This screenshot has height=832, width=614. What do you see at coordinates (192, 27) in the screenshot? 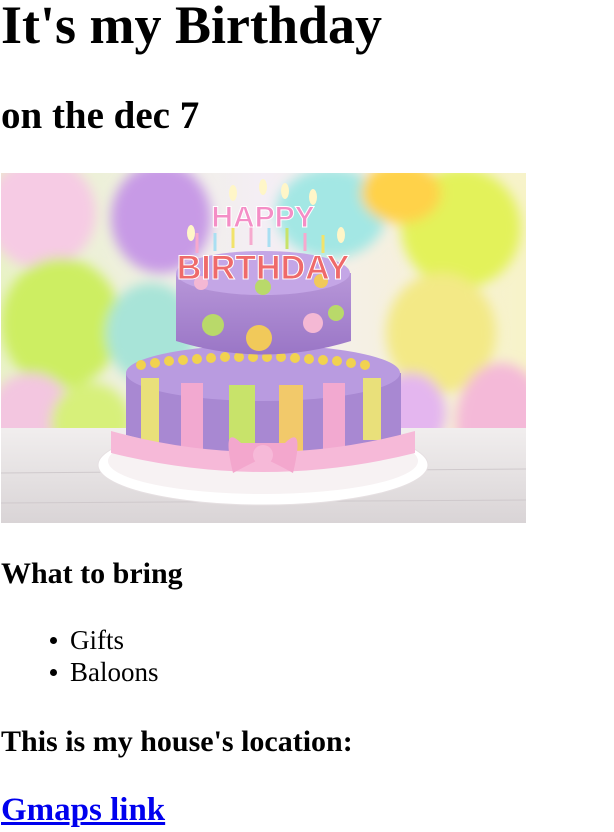
I see `page-title: It's my Birthday` at bounding box center [192, 27].